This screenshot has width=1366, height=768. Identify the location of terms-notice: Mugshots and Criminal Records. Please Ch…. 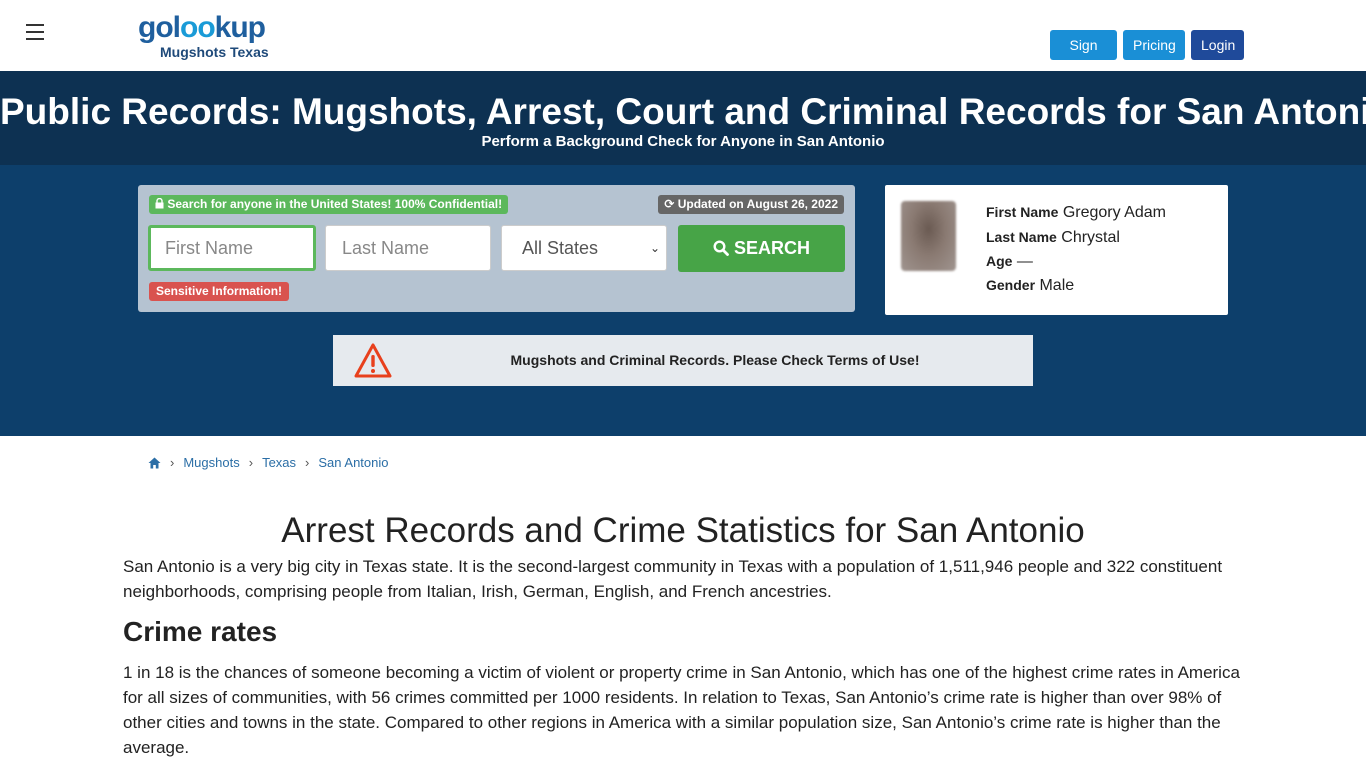
(683, 360).